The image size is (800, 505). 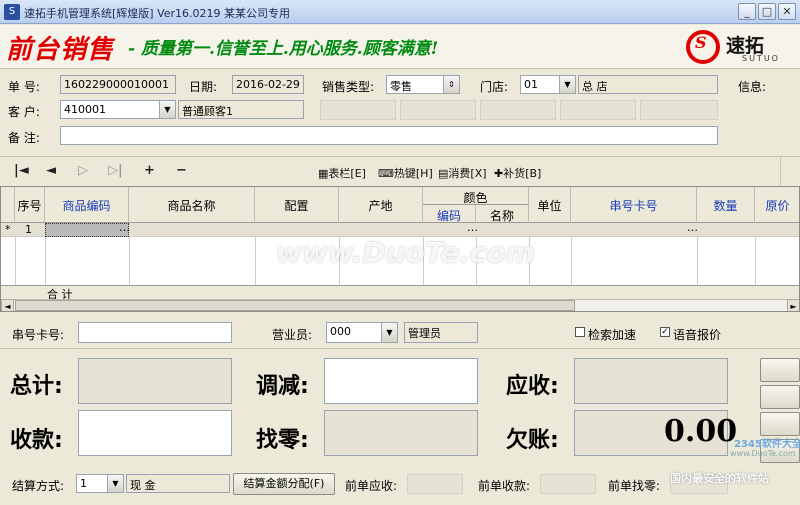 I want to click on header-quantity: 数量, so click(x=726, y=205).